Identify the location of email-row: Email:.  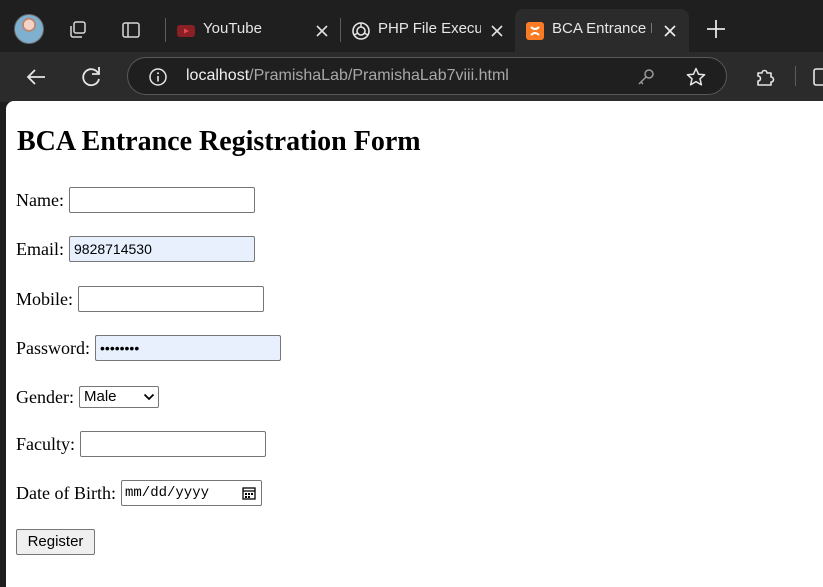
(135, 249).